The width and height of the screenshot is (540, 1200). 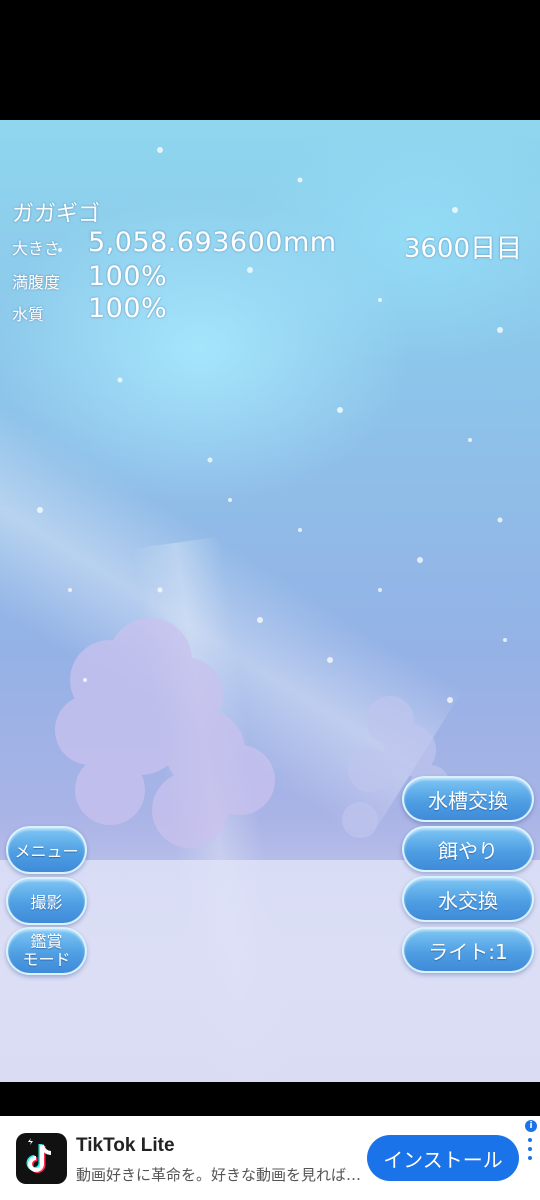 What do you see at coordinates (36, 282) in the screenshot?
I see `fullness-label: 満腹度` at bounding box center [36, 282].